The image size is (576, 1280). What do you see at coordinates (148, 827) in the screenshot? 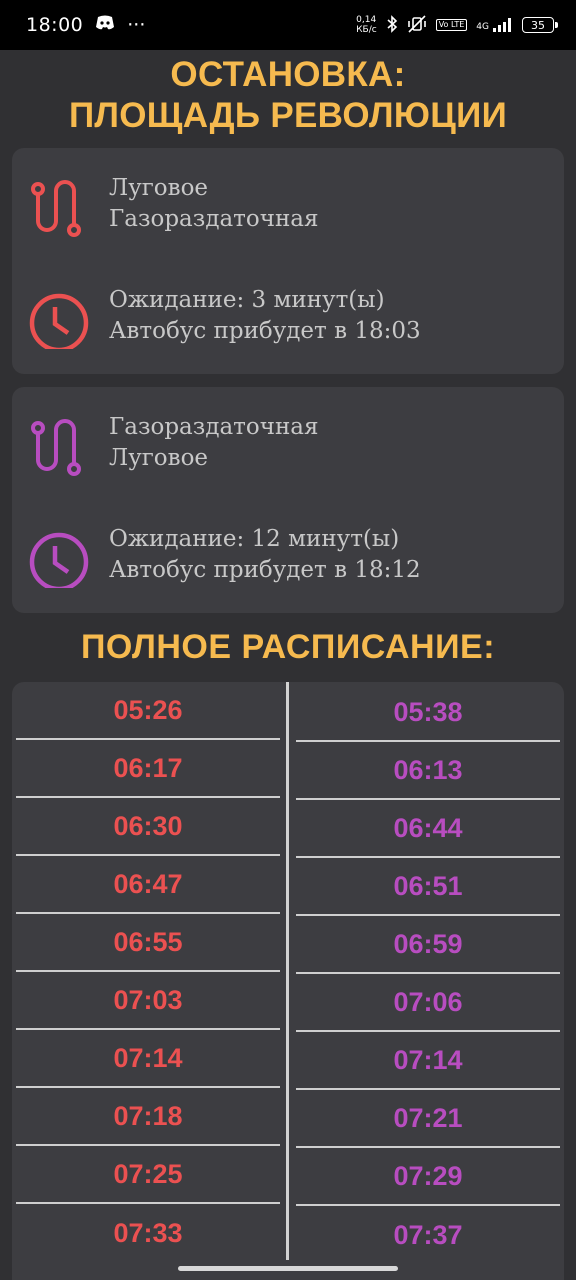
I see `schedule-time: 06:30` at bounding box center [148, 827].